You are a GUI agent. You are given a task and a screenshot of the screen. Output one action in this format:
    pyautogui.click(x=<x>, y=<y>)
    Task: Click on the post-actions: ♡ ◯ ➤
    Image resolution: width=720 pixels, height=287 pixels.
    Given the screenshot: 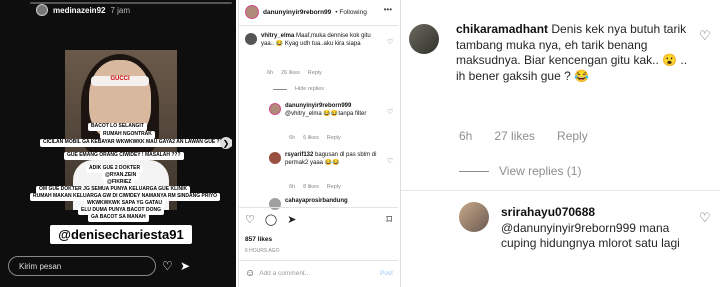 What is the action you would take?
    pyautogui.click(x=270, y=219)
    